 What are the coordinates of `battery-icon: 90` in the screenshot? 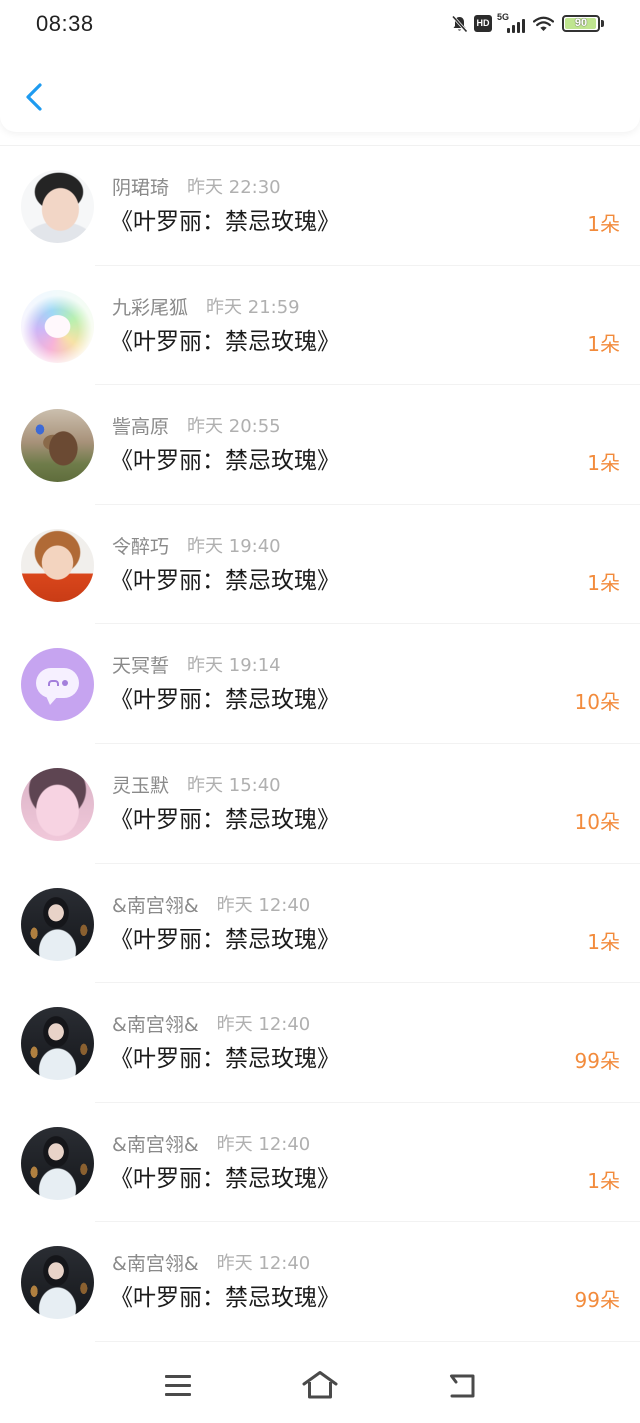 It's located at (581, 23).